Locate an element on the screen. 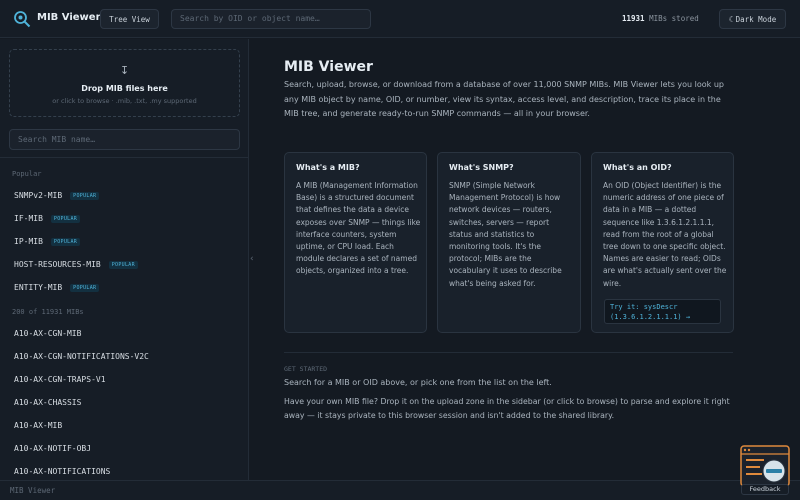  tree-view-button: Tree View is located at coordinates (129, 19).